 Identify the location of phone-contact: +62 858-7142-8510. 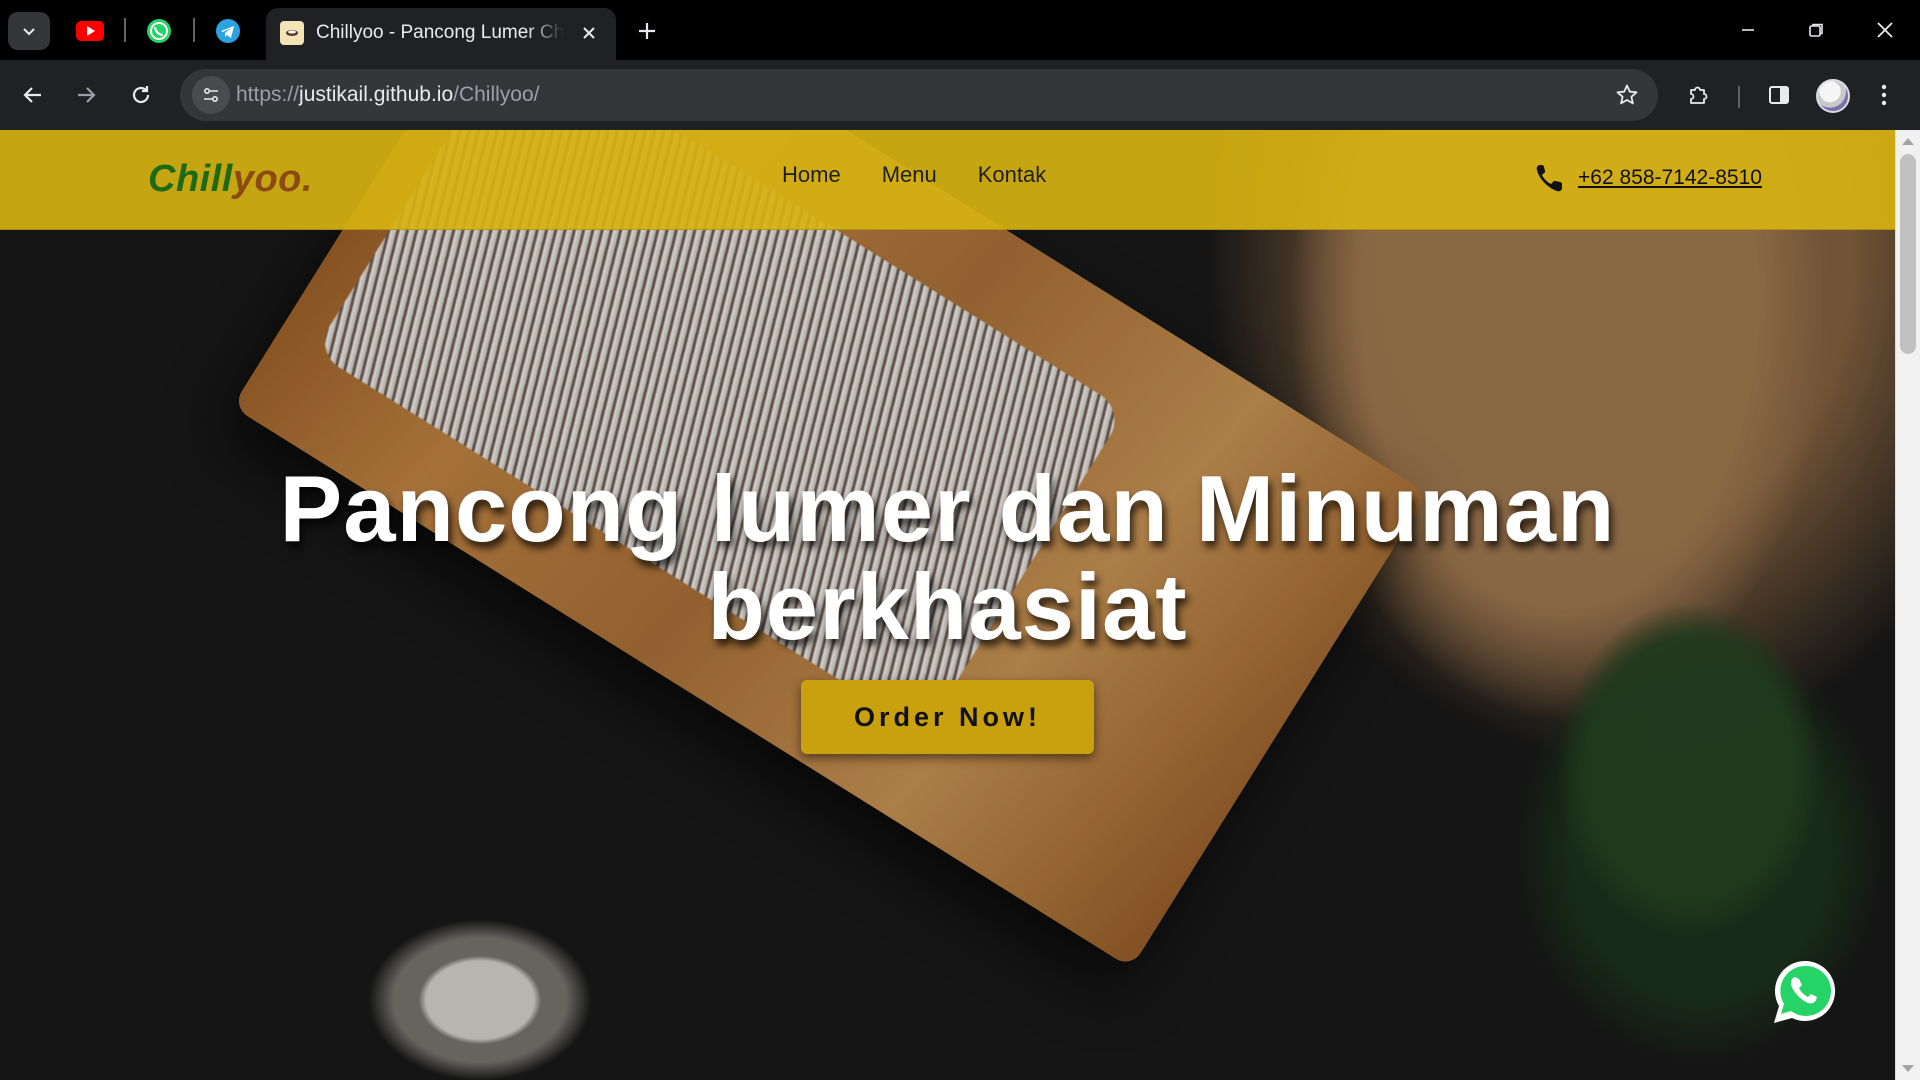
(1648, 178).